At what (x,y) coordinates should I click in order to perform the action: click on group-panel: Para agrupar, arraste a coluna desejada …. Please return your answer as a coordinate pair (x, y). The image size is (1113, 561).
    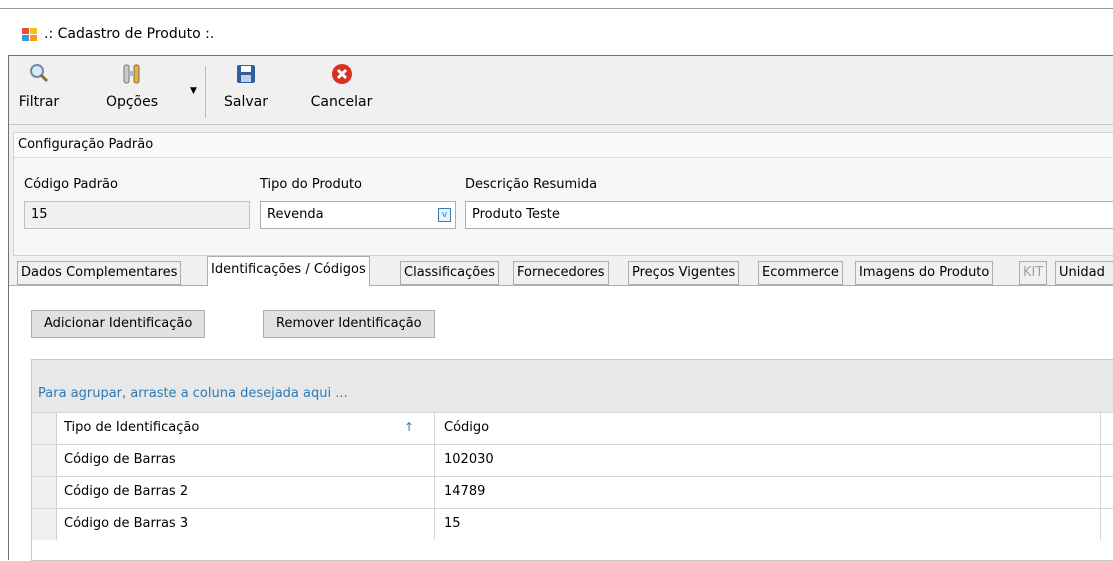
    Looking at the image, I should click on (572, 386).